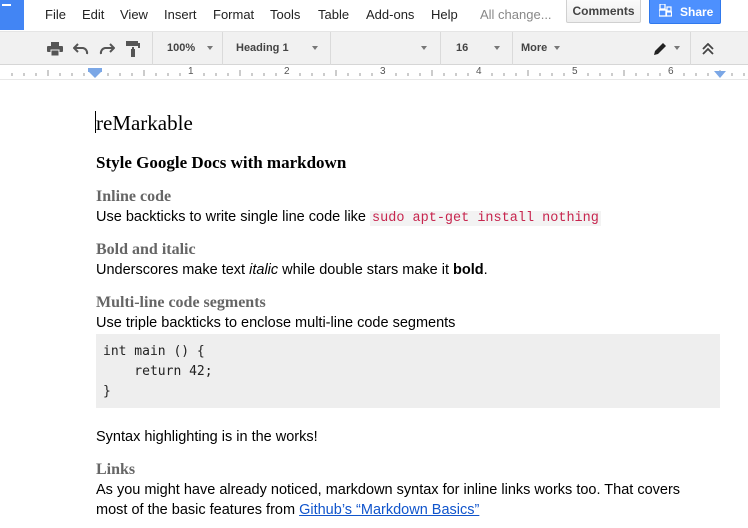 This screenshot has height=528, width=748. Describe the element at coordinates (315, 48) in the screenshot. I see `style-caret-icon` at that location.